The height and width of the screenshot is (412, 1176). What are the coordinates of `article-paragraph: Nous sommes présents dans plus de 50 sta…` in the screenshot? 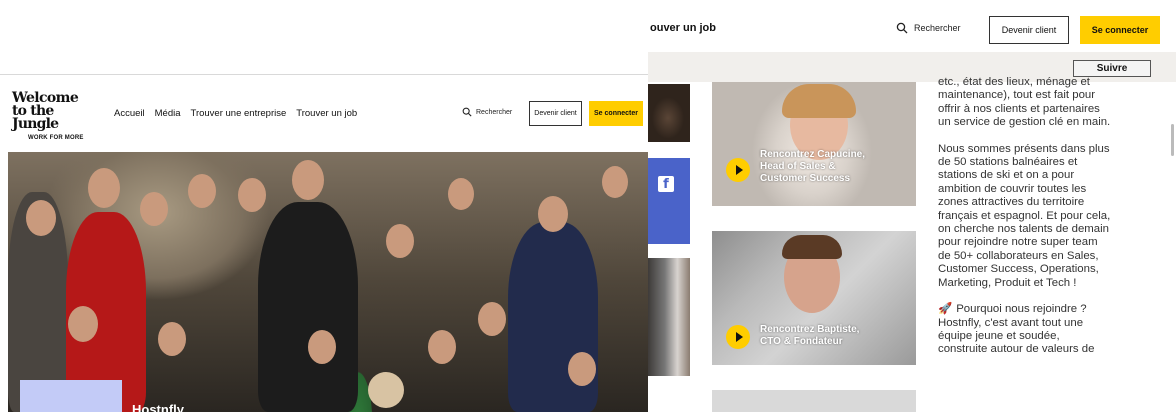 It's located at (1024, 215).